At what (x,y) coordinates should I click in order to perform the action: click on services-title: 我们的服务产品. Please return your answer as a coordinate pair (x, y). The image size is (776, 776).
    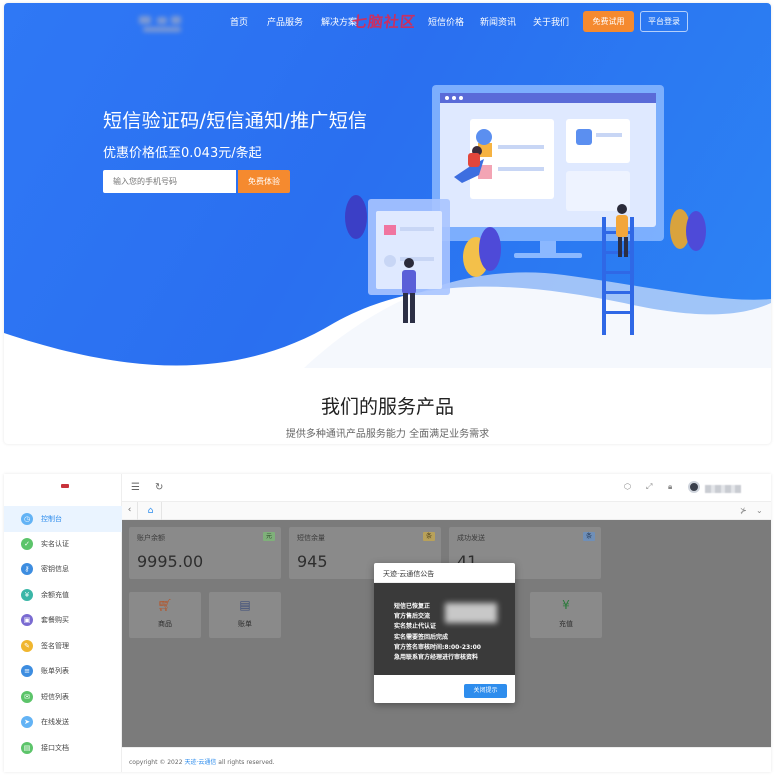
    Looking at the image, I should click on (387, 407).